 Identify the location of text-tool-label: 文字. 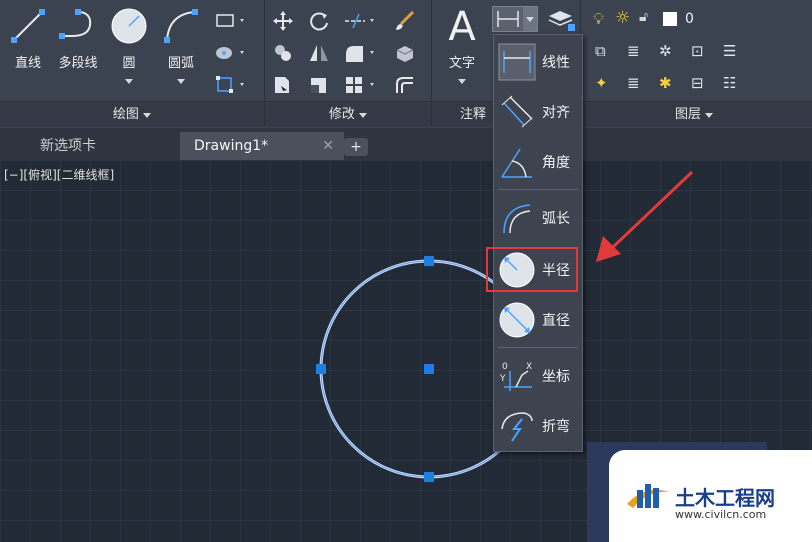
(461, 63).